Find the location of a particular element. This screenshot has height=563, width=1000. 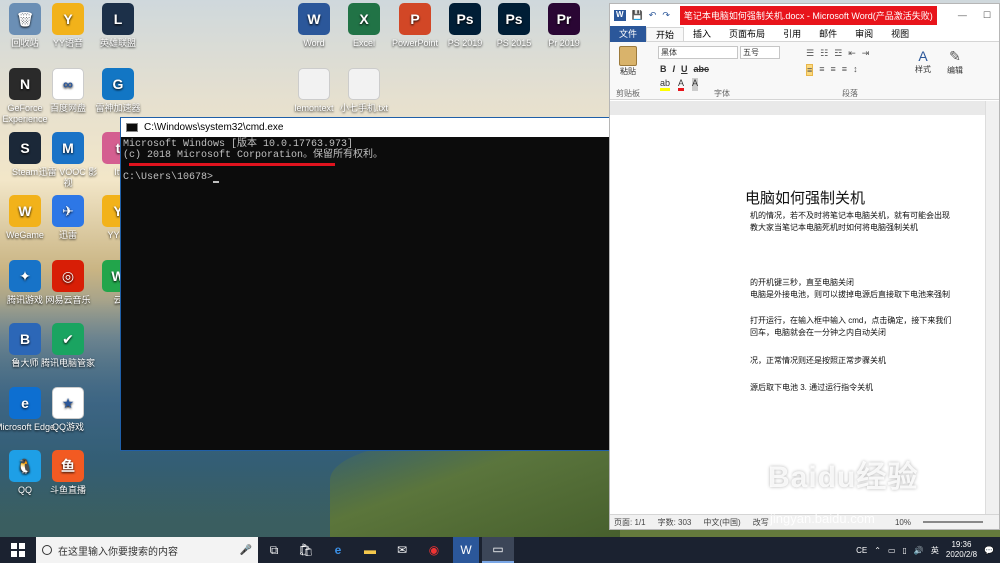

app-icon is located at coordinates (364, 84).